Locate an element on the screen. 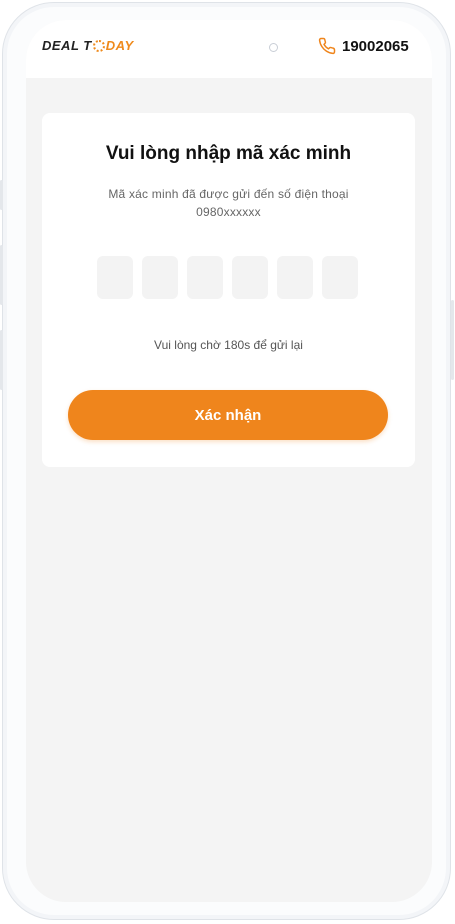  phone-icon is located at coordinates (327, 46).